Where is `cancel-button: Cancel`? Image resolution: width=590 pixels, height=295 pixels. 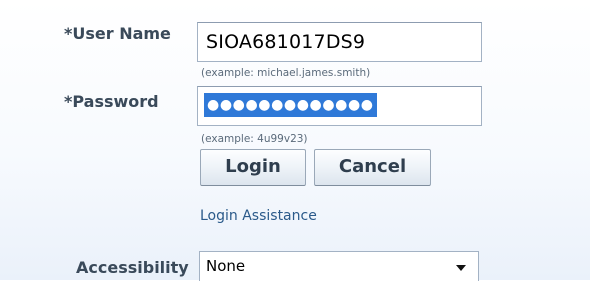 cancel-button: Cancel is located at coordinates (372, 167).